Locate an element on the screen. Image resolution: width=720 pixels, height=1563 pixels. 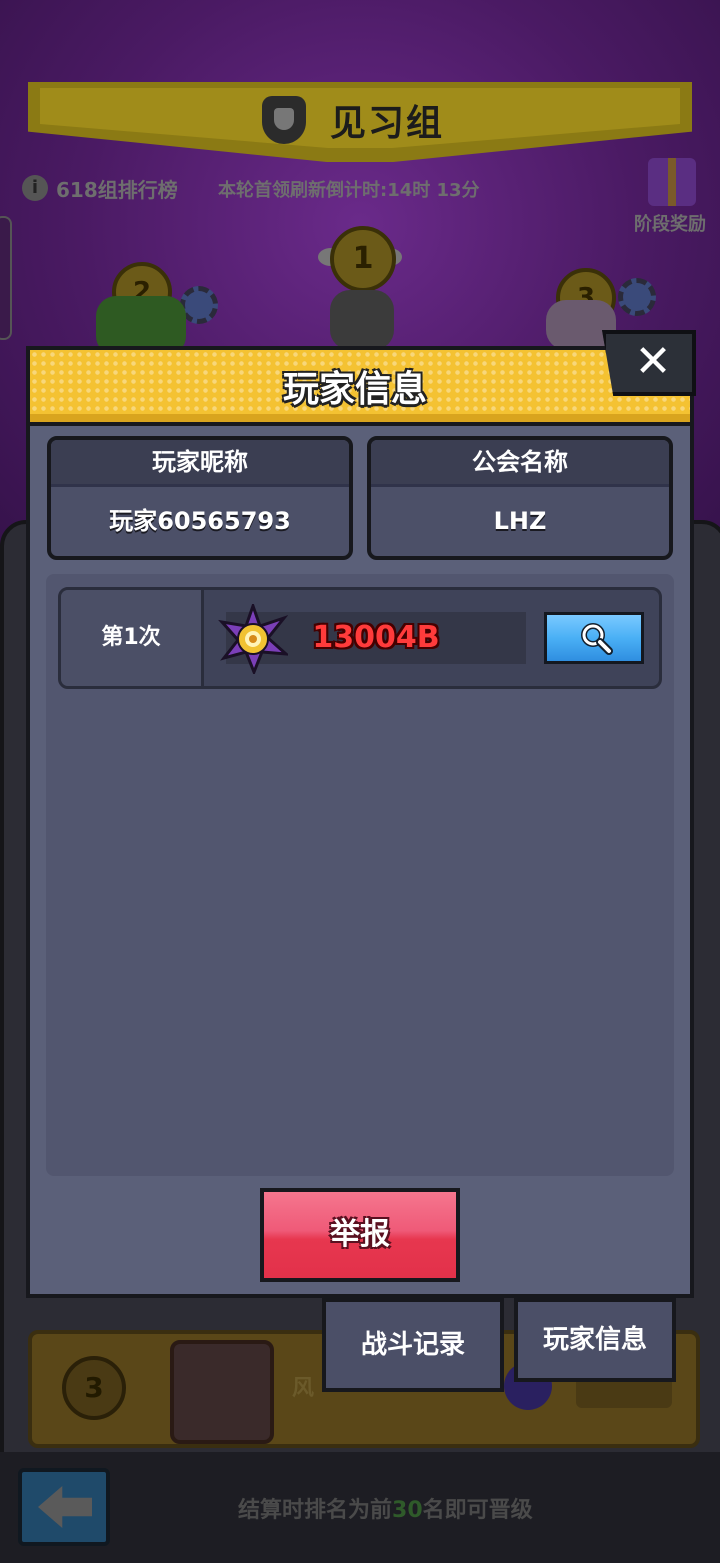
league-title: 见习组 is located at coordinates (387, 123).